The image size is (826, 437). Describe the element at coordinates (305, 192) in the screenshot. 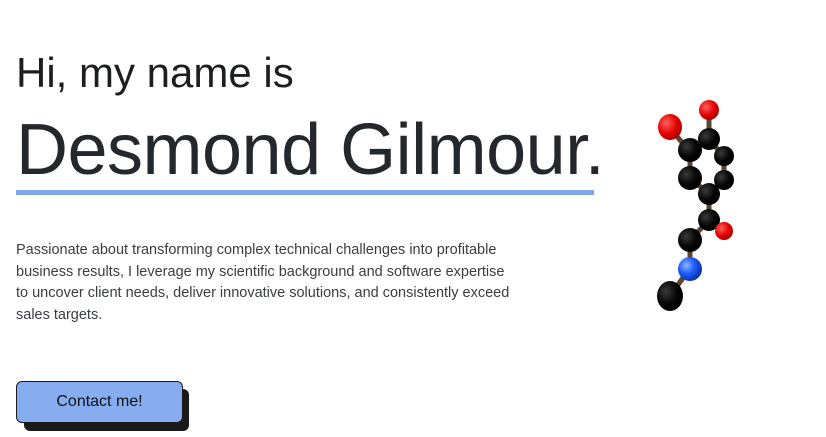

I see `name-underline` at that location.